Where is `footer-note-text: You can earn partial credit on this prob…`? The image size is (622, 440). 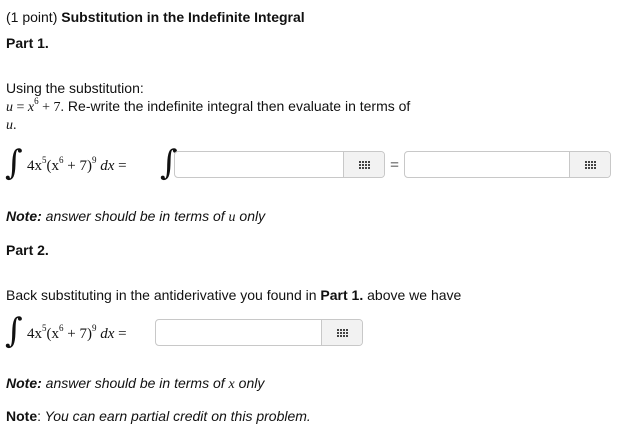
footer-note-text: You can earn partial credit on this prob… is located at coordinates (176, 416).